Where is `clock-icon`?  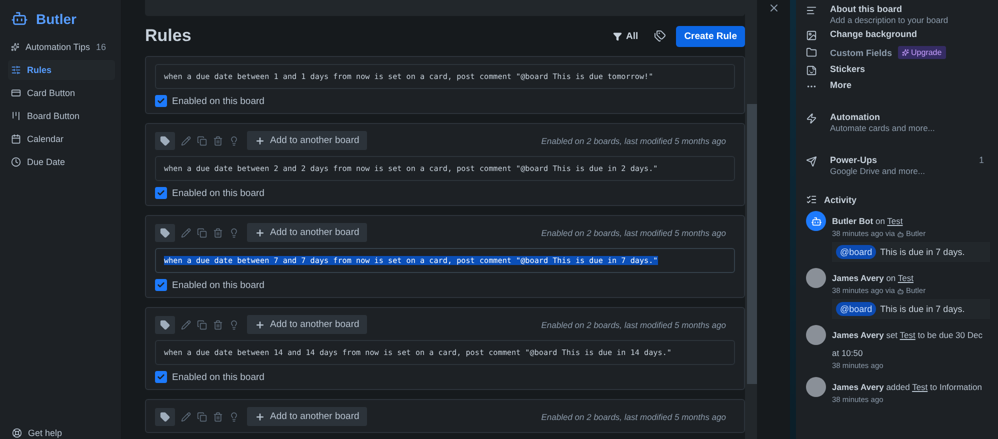
clock-icon is located at coordinates (16, 162).